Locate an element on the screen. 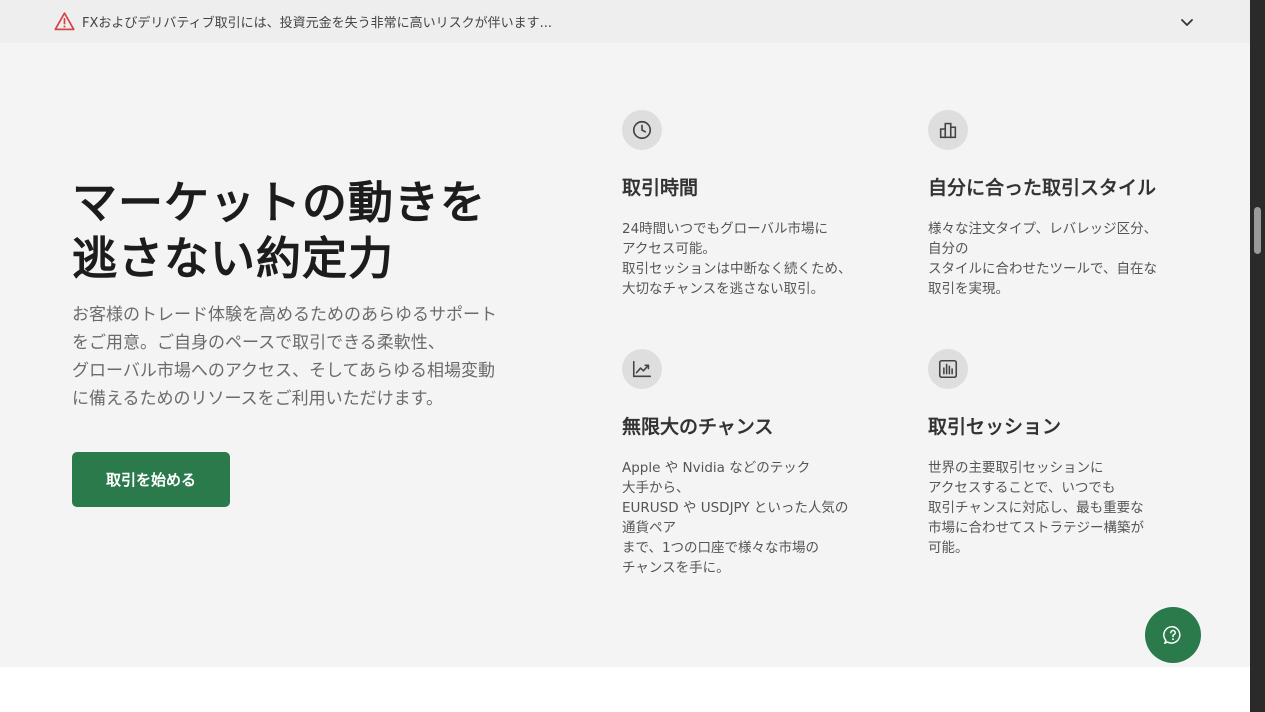  feature-description-line: アクセスすることで、いつでも is located at coordinates (1022, 488).